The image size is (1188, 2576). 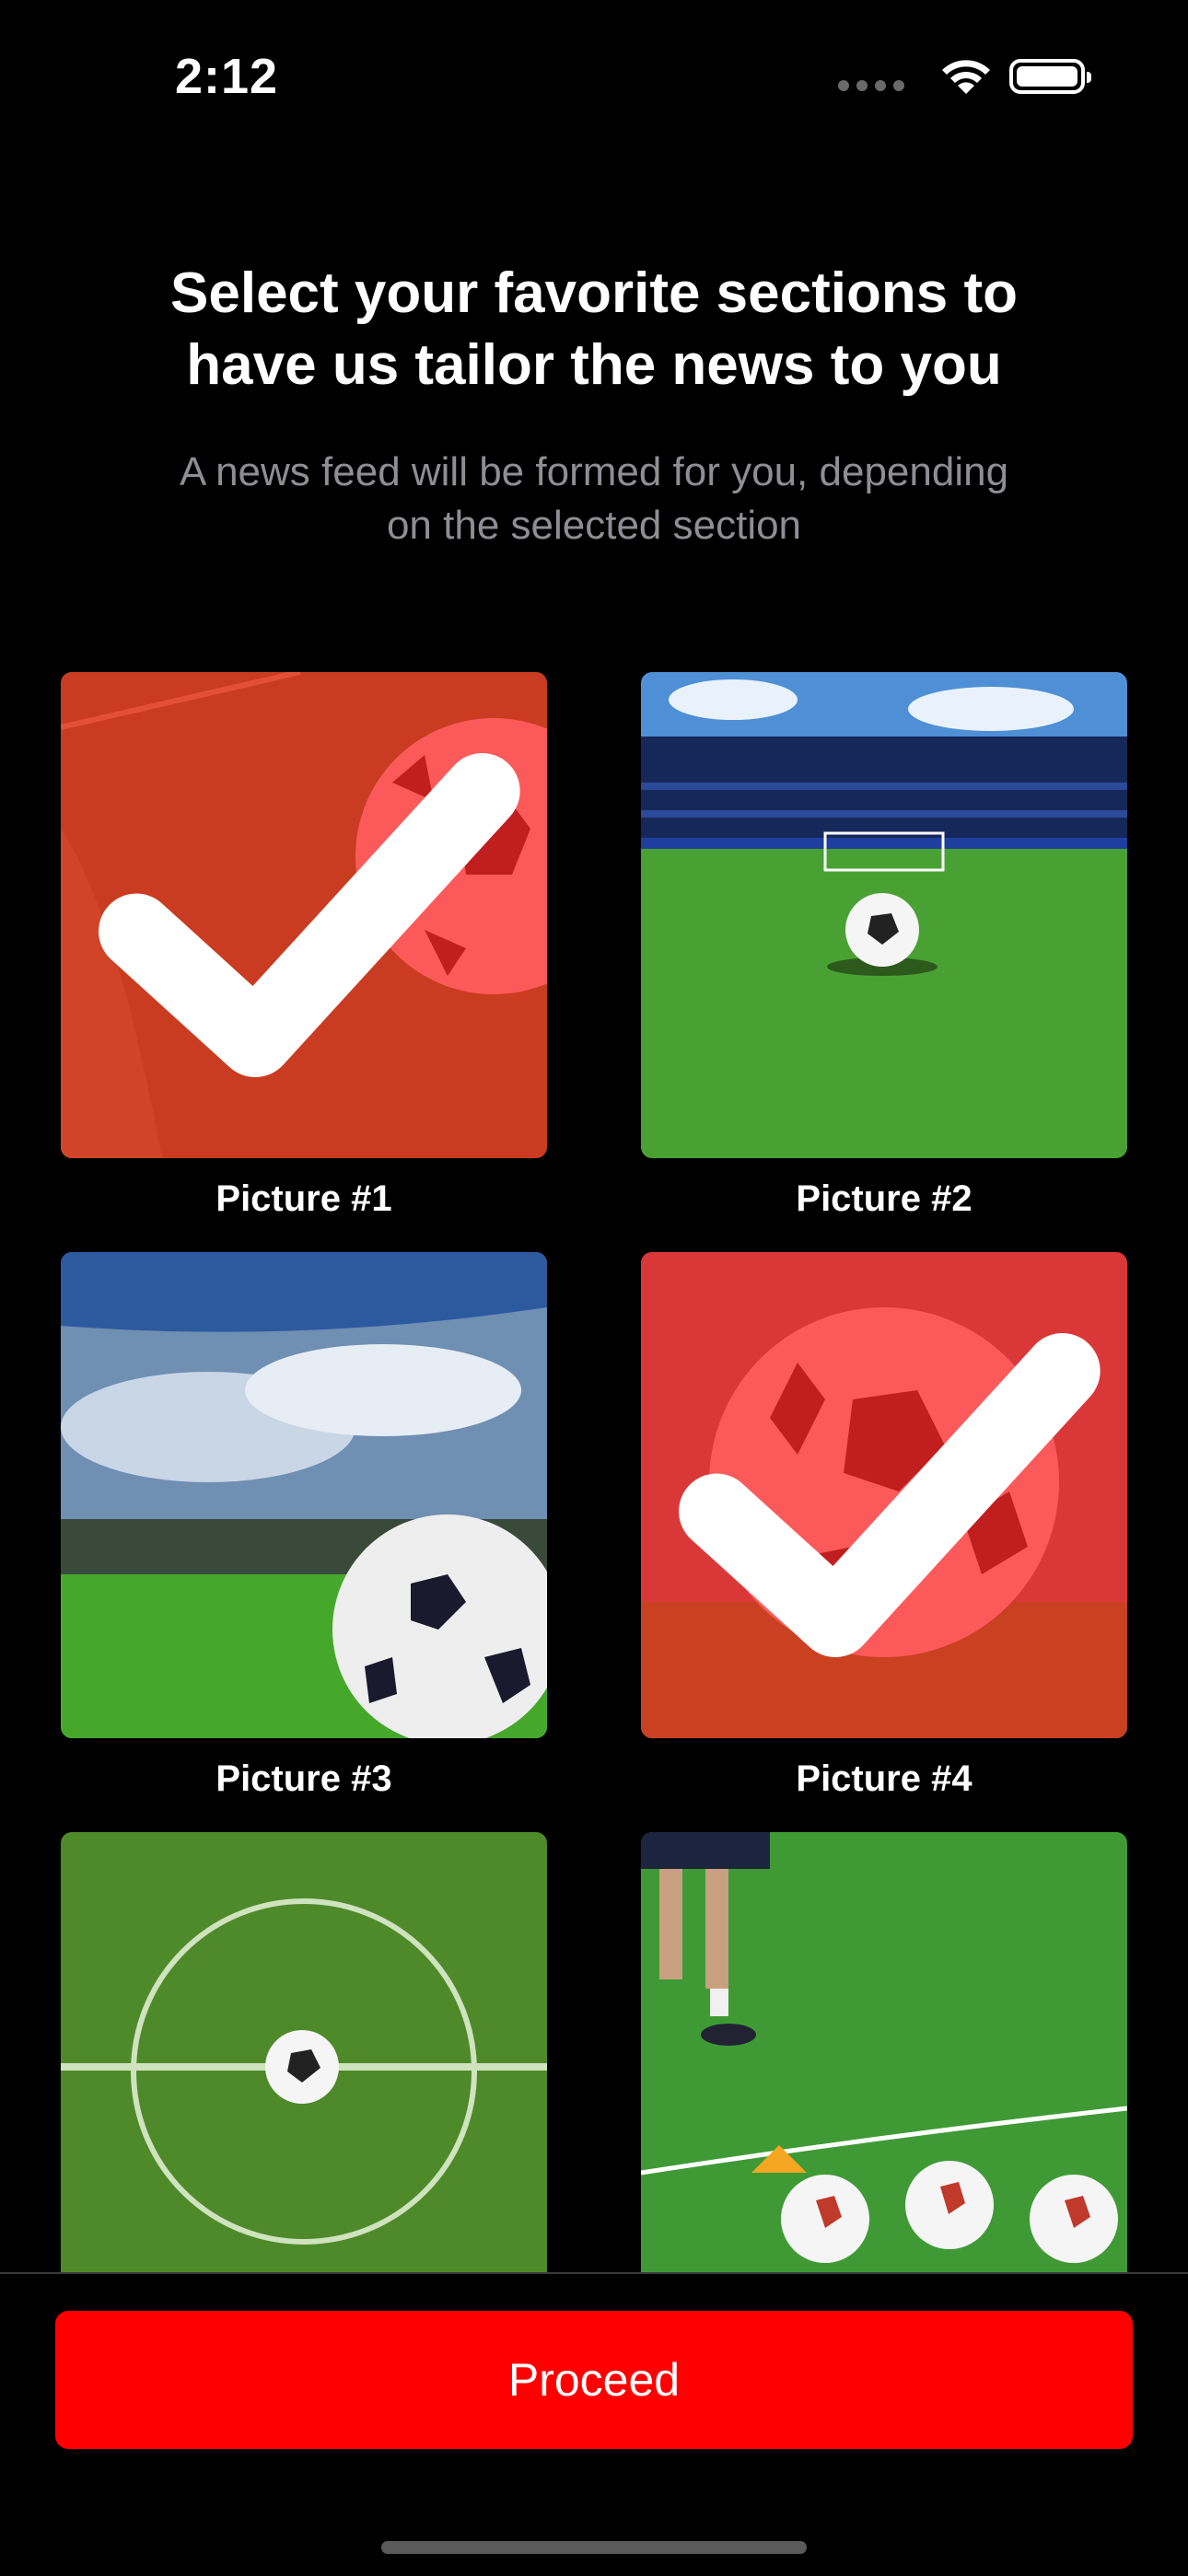 I want to click on home-indicator, so click(x=594, y=2547).